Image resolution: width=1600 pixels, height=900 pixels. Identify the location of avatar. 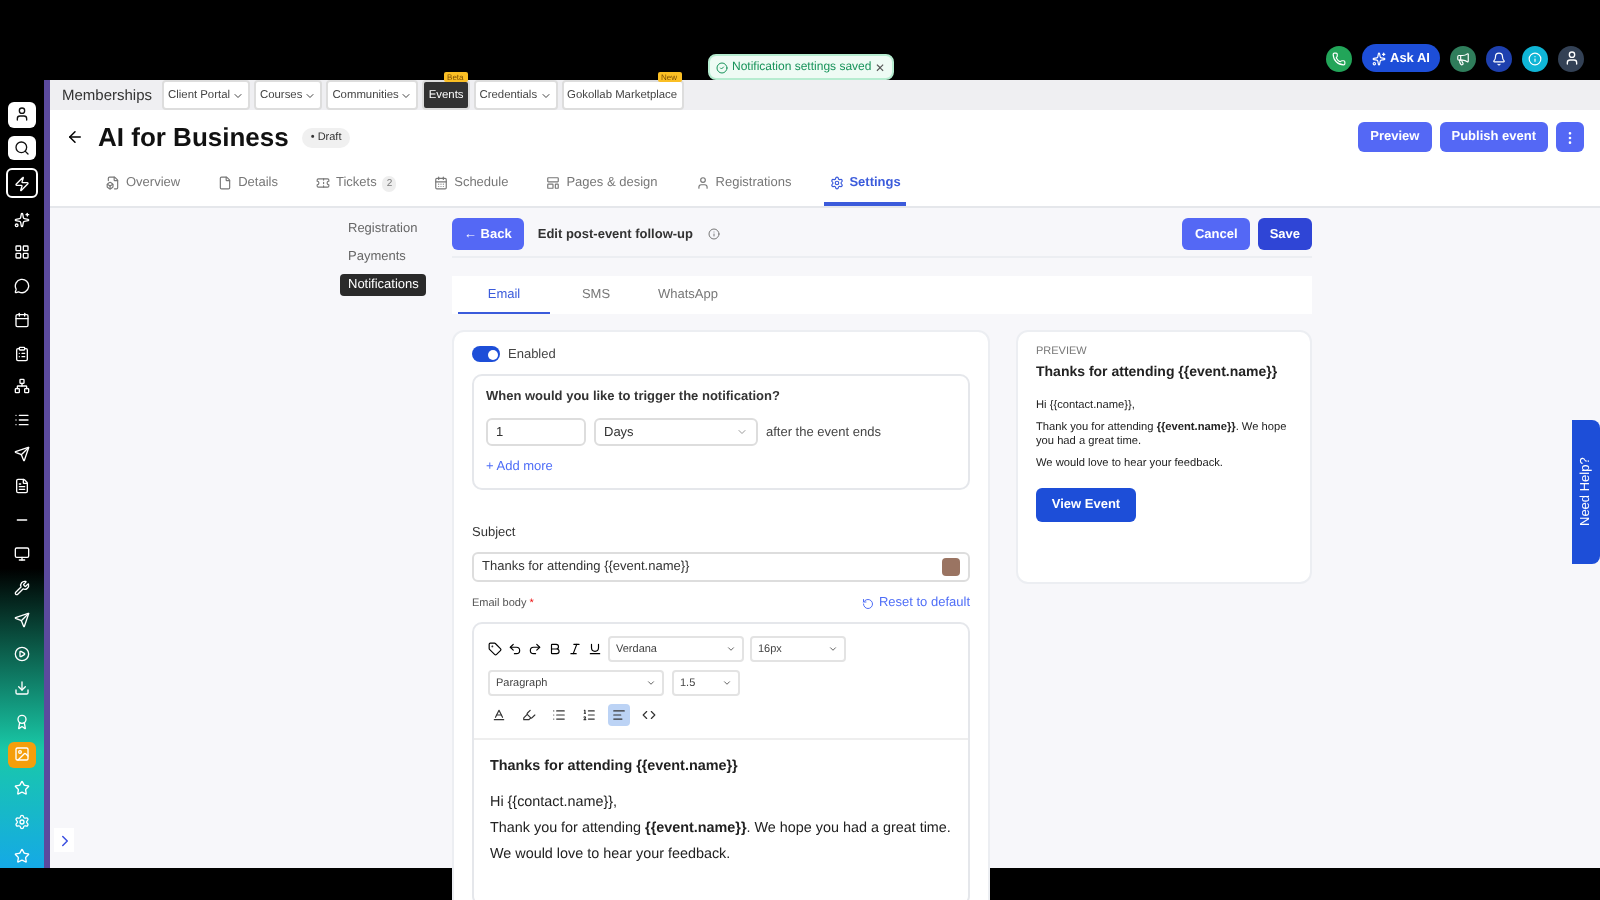
(1571, 58).